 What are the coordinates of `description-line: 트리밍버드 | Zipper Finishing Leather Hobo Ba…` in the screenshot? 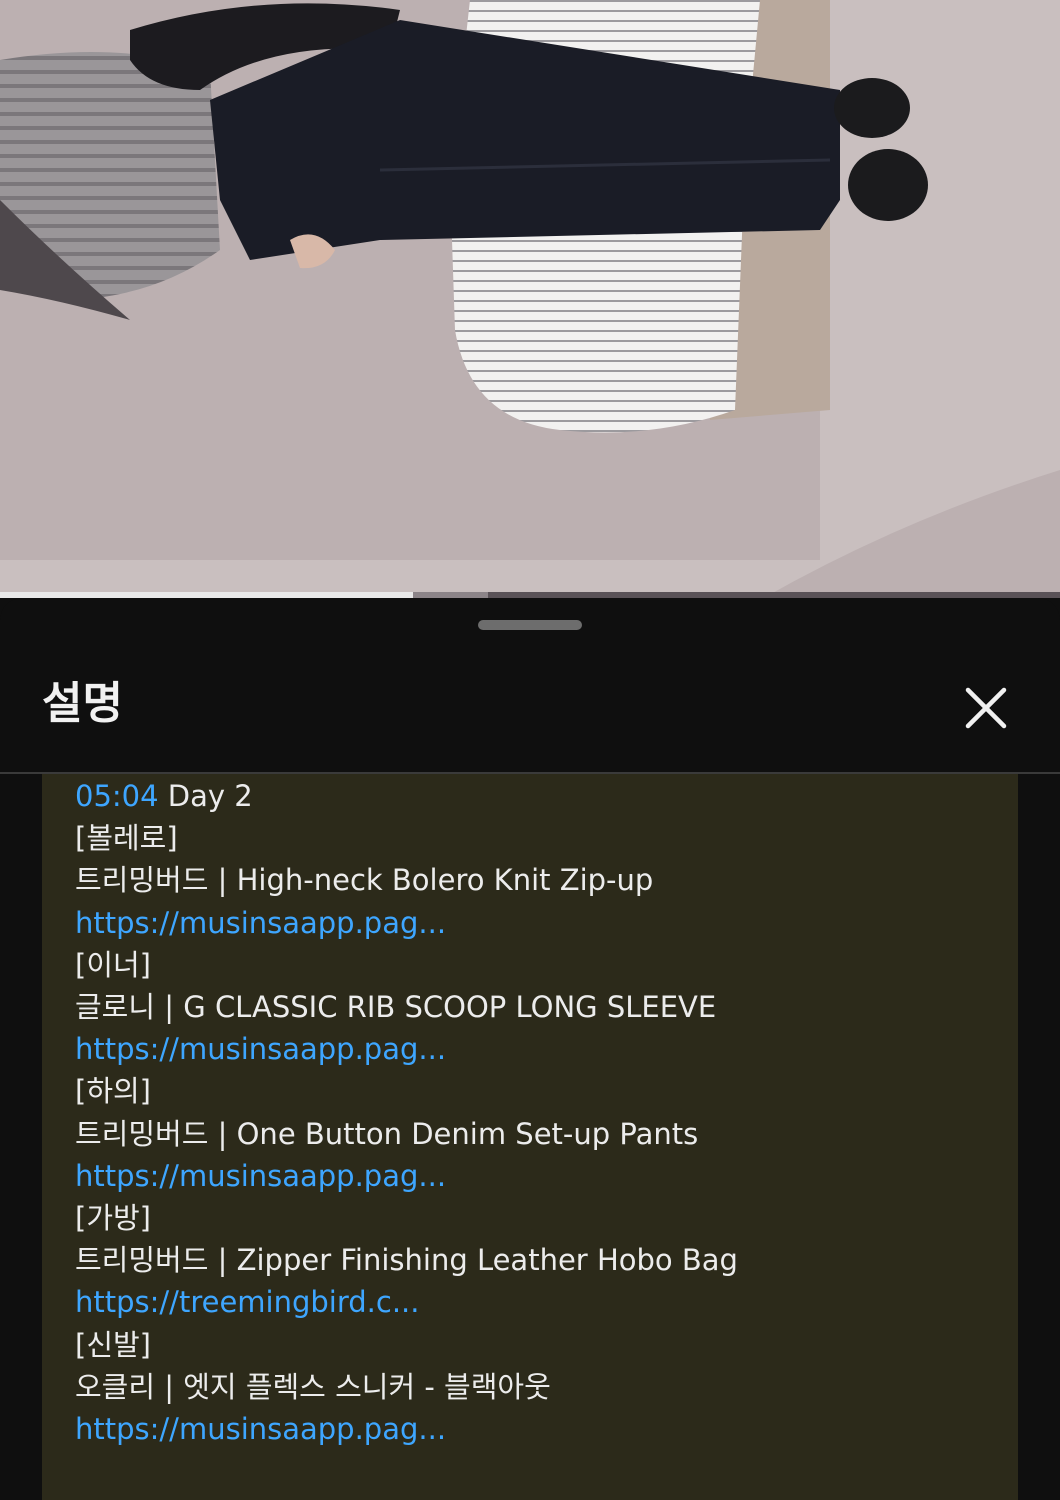 It's located at (406, 1260).